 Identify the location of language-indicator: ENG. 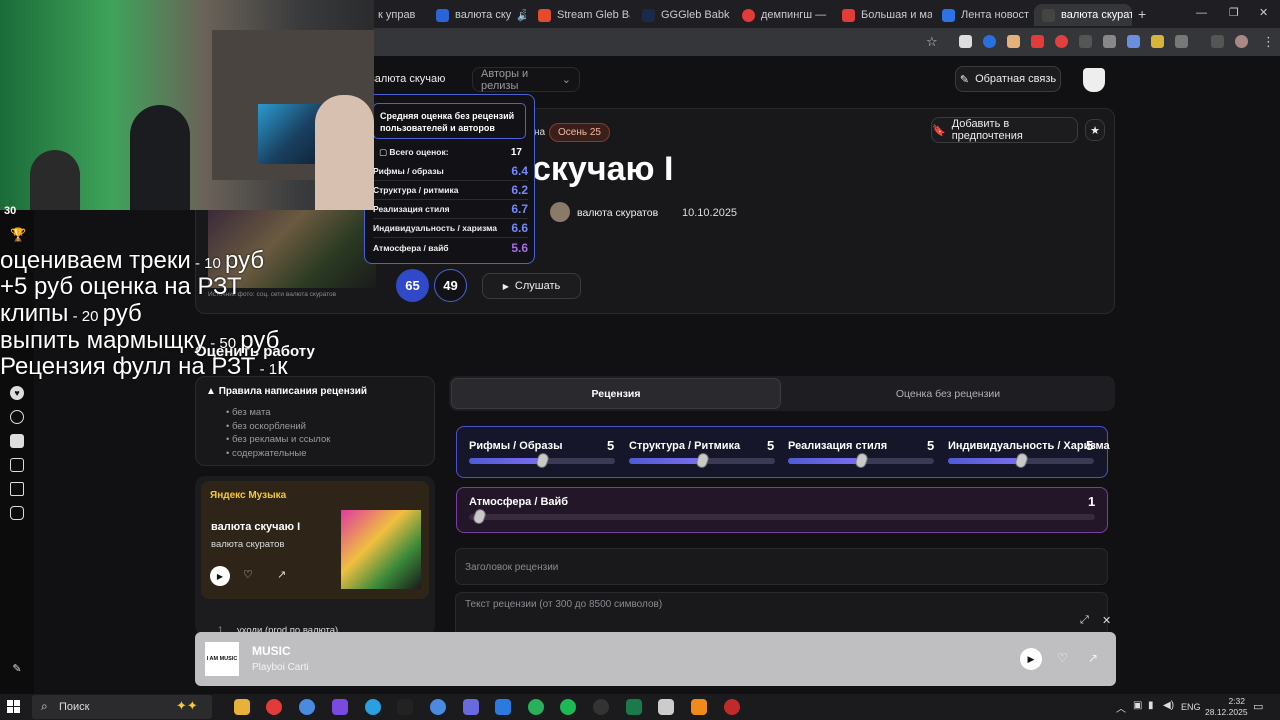
(1191, 707).